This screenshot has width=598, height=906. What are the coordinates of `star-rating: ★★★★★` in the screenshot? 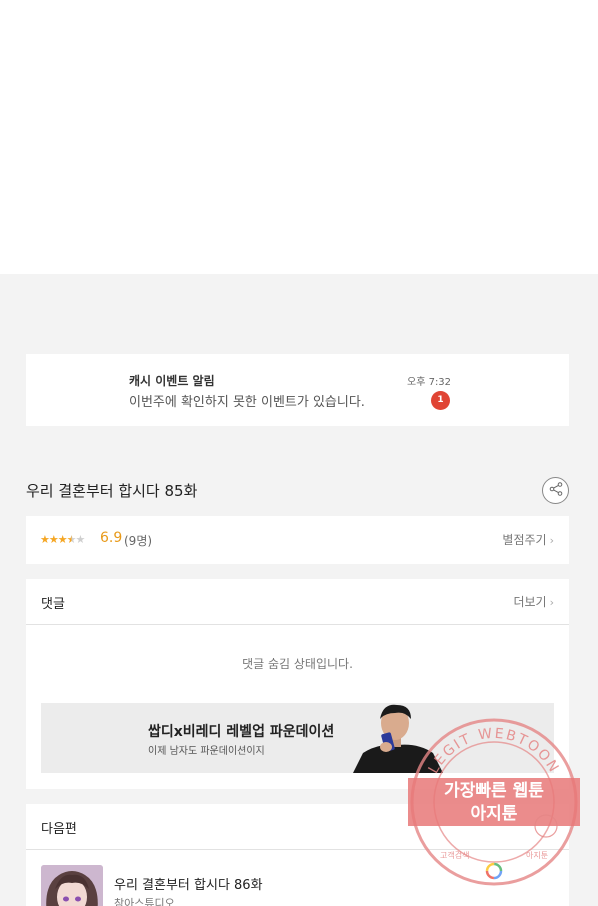 It's located at (63, 539).